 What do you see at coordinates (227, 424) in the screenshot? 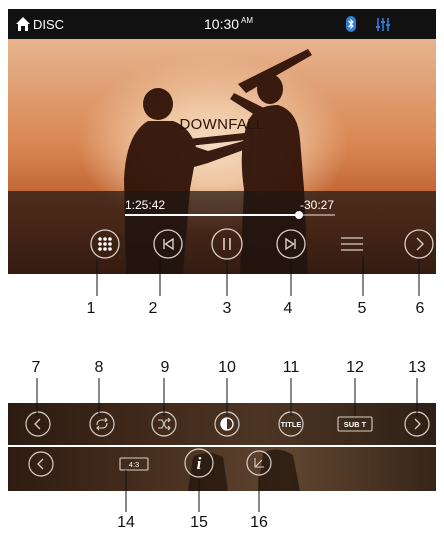
I see `contrast-icon` at bounding box center [227, 424].